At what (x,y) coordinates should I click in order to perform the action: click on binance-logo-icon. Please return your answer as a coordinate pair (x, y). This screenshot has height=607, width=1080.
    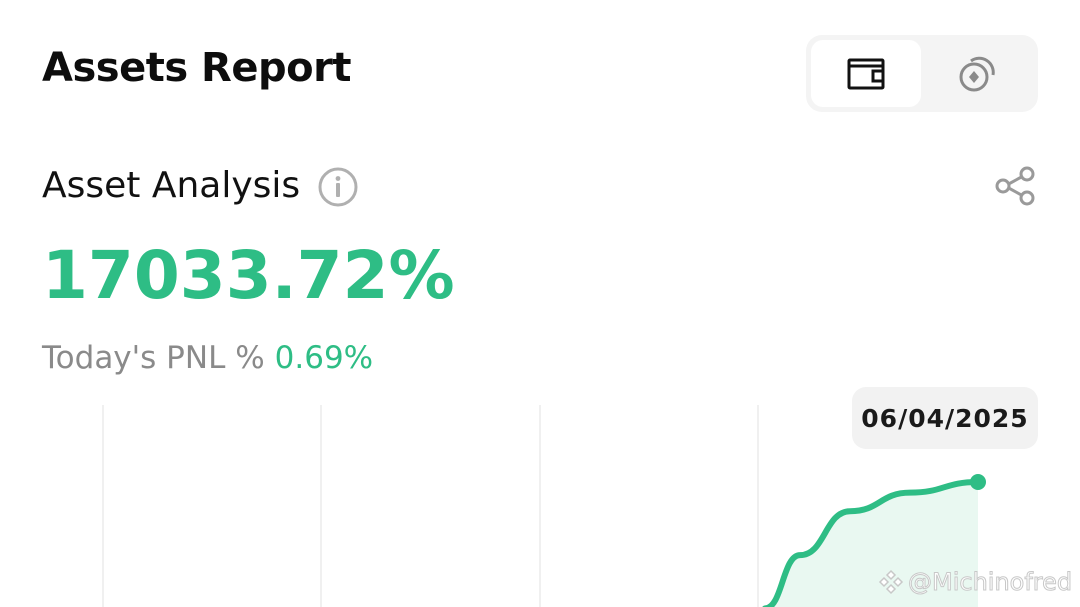
    Looking at the image, I should click on (891, 582).